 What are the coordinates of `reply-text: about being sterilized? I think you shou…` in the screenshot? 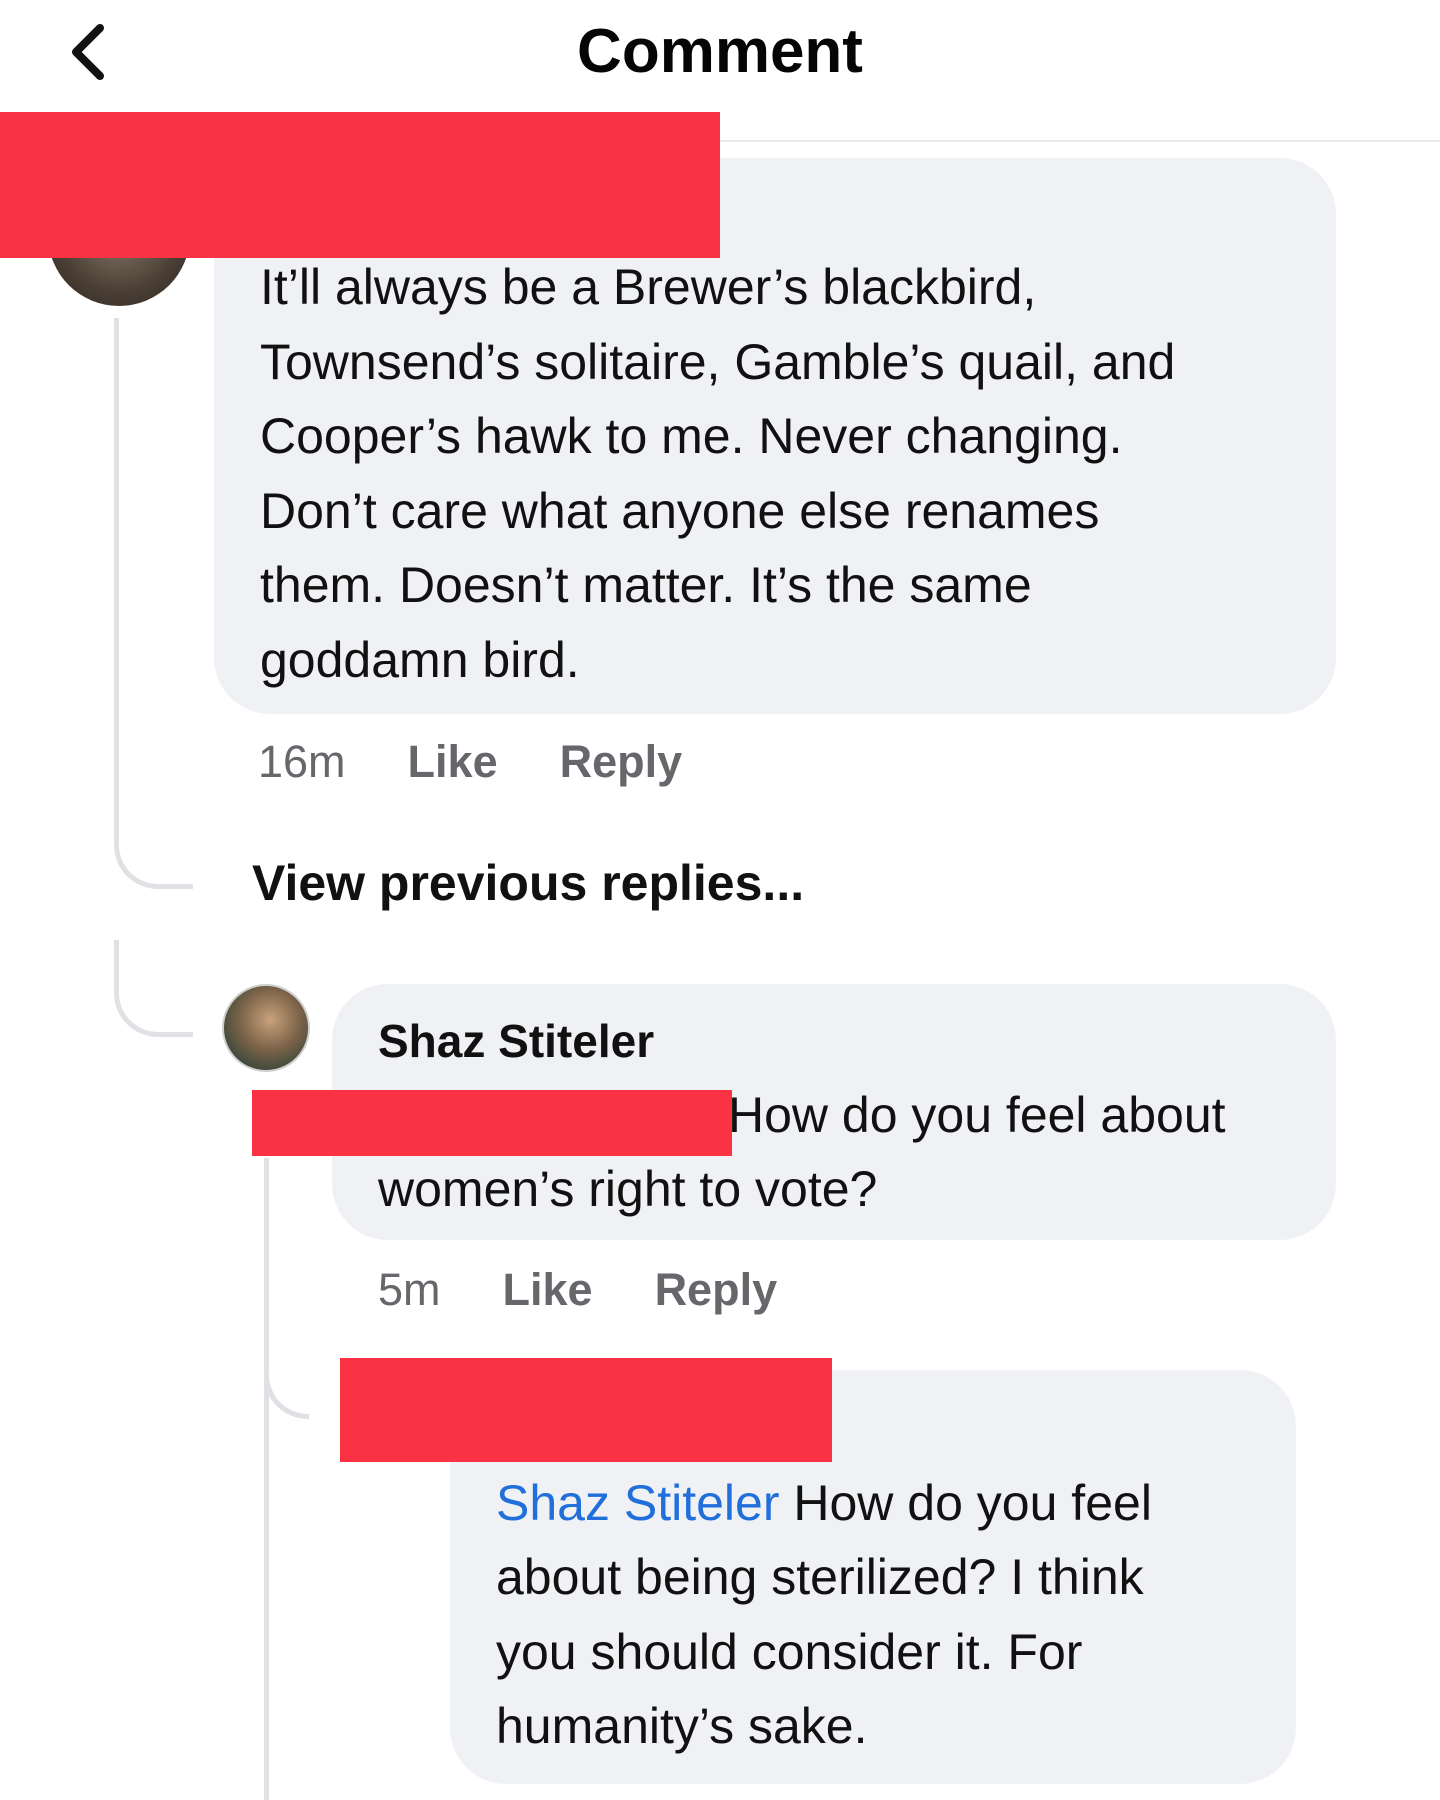 It's located at (820, 1651).